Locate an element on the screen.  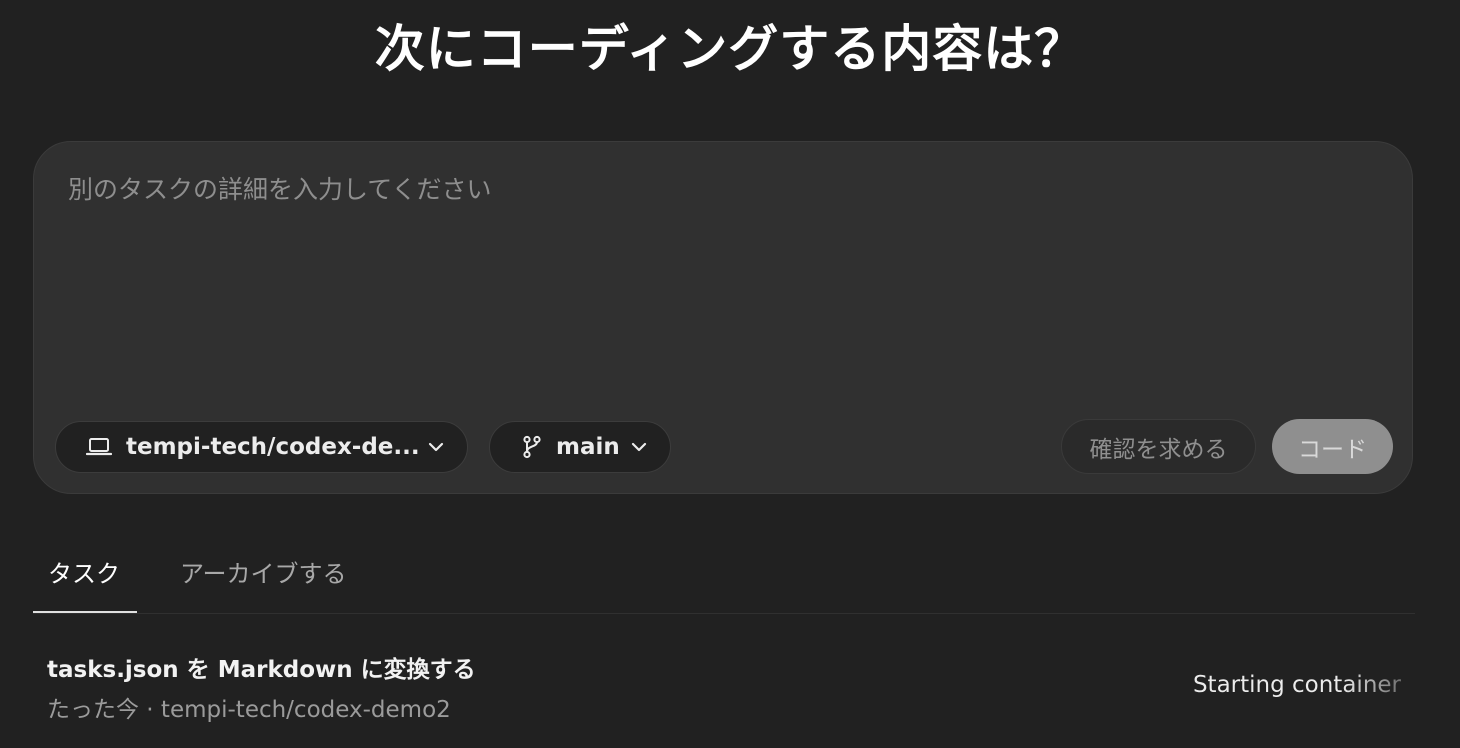
git-branch-icon is located at coordinates (532, 447).